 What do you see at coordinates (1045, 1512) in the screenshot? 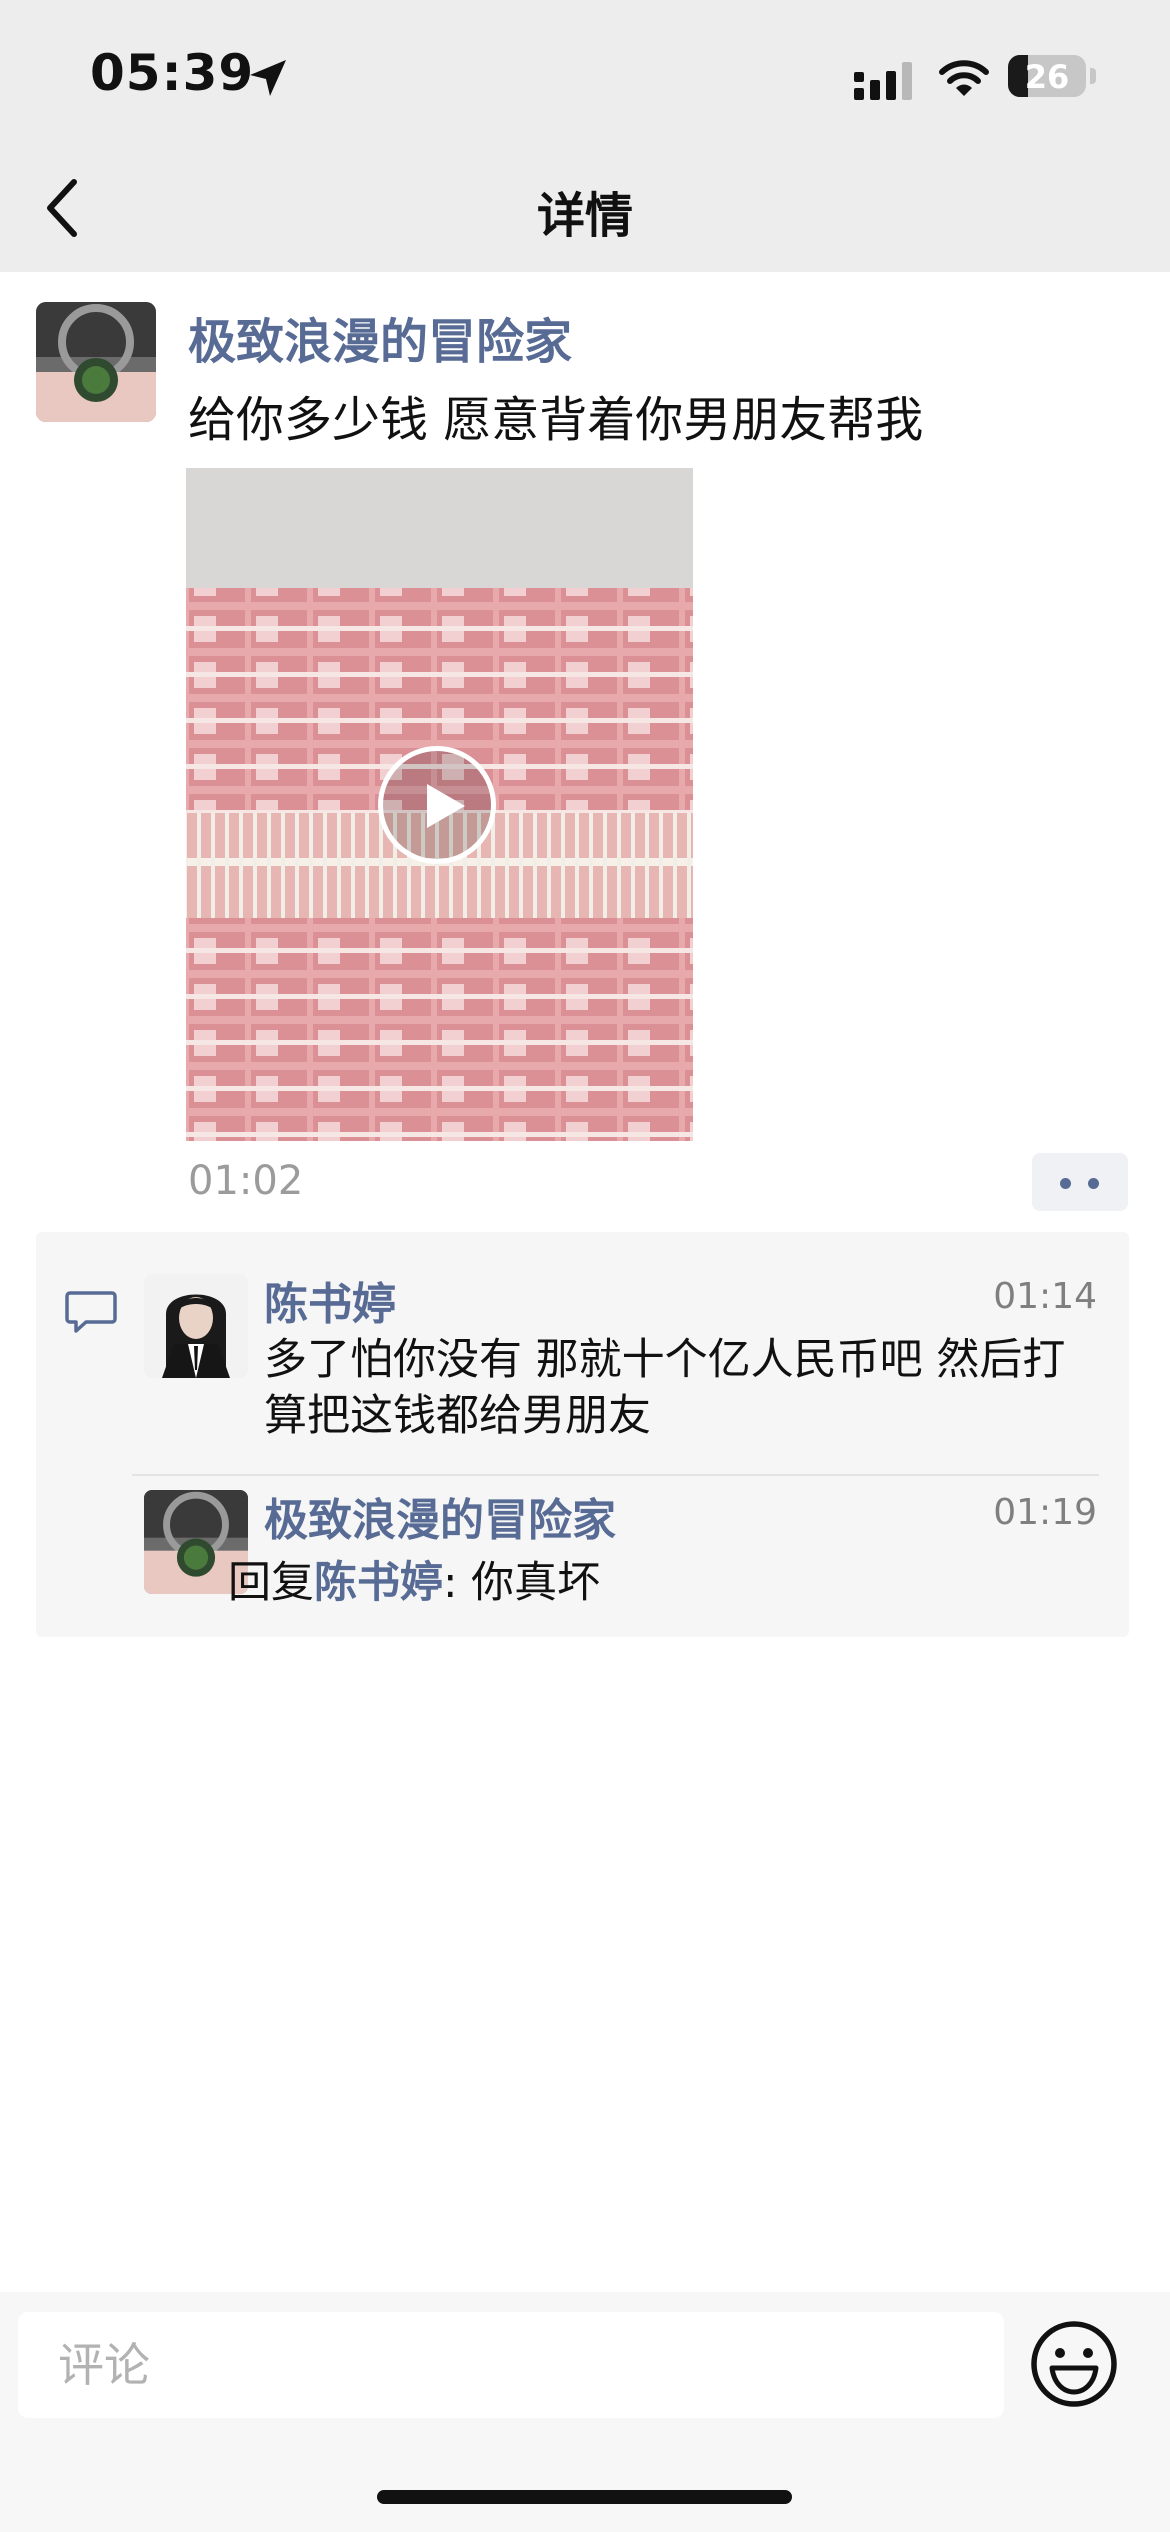
I see `comment-time: 01:19` at bounding box center [1045, 1512].